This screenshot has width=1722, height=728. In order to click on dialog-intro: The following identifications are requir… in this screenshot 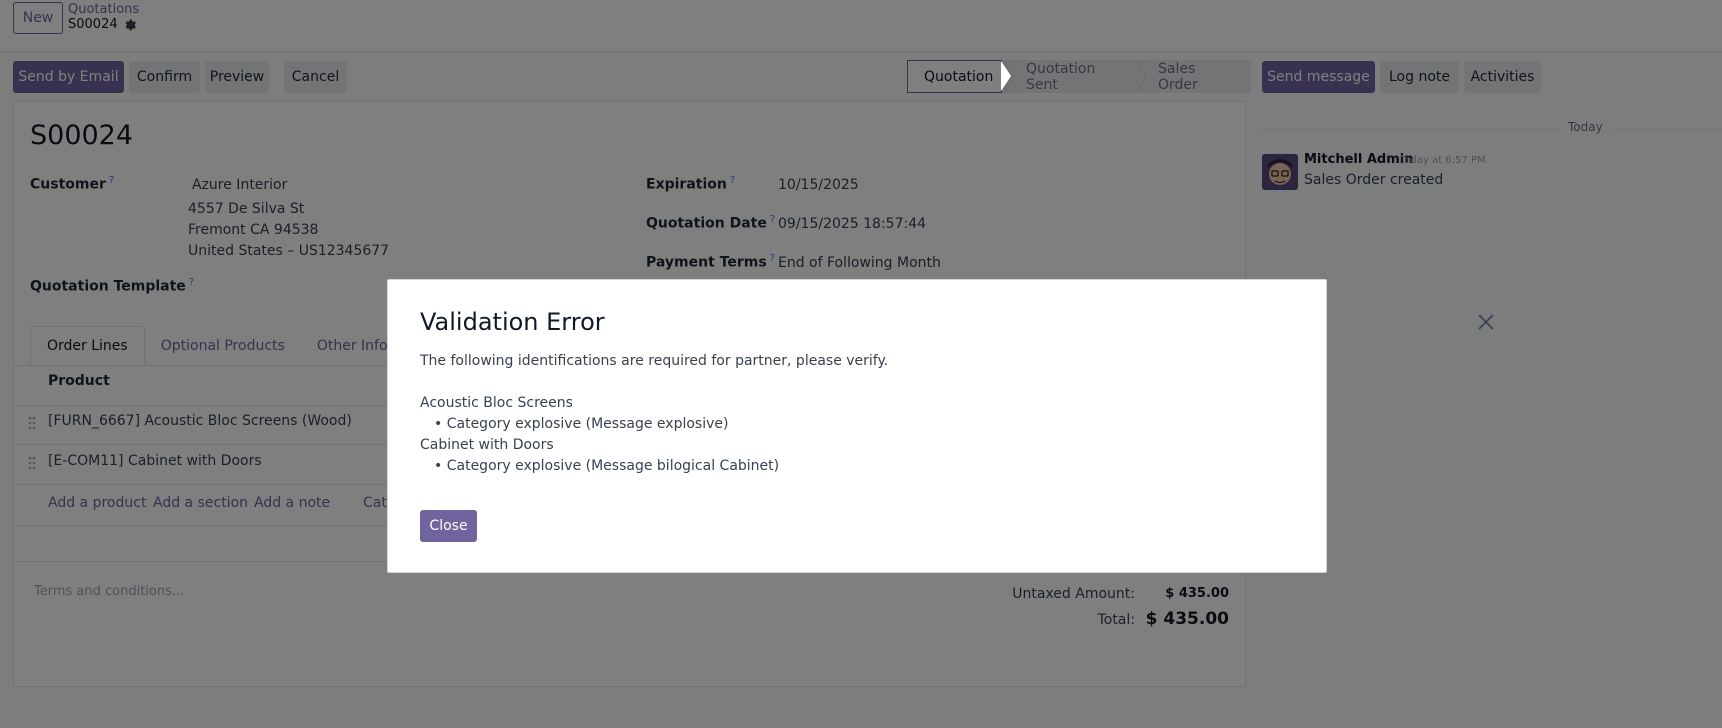, I will do `click(654, 361)`.